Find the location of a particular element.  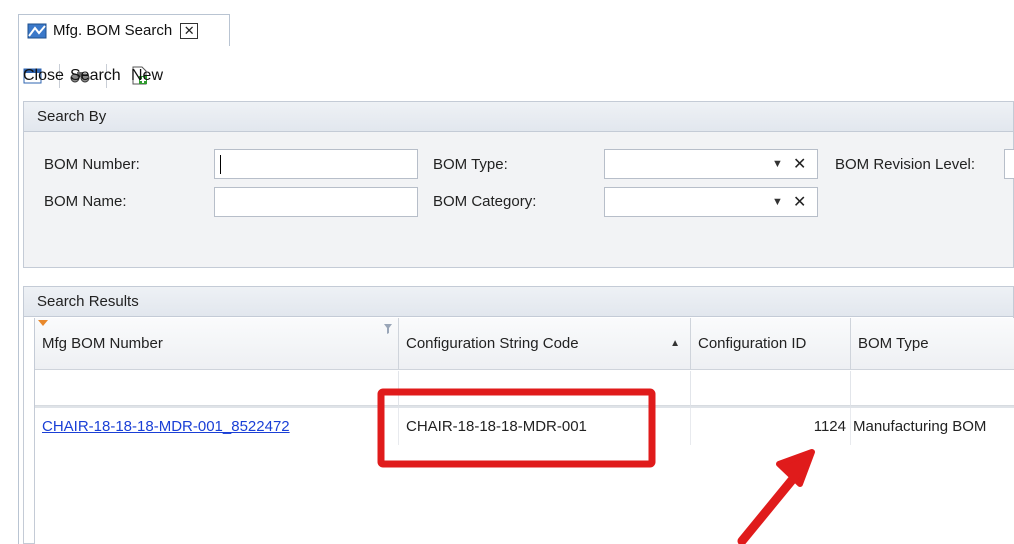

sort-indicator-icon is located at coordinates (43, 323).